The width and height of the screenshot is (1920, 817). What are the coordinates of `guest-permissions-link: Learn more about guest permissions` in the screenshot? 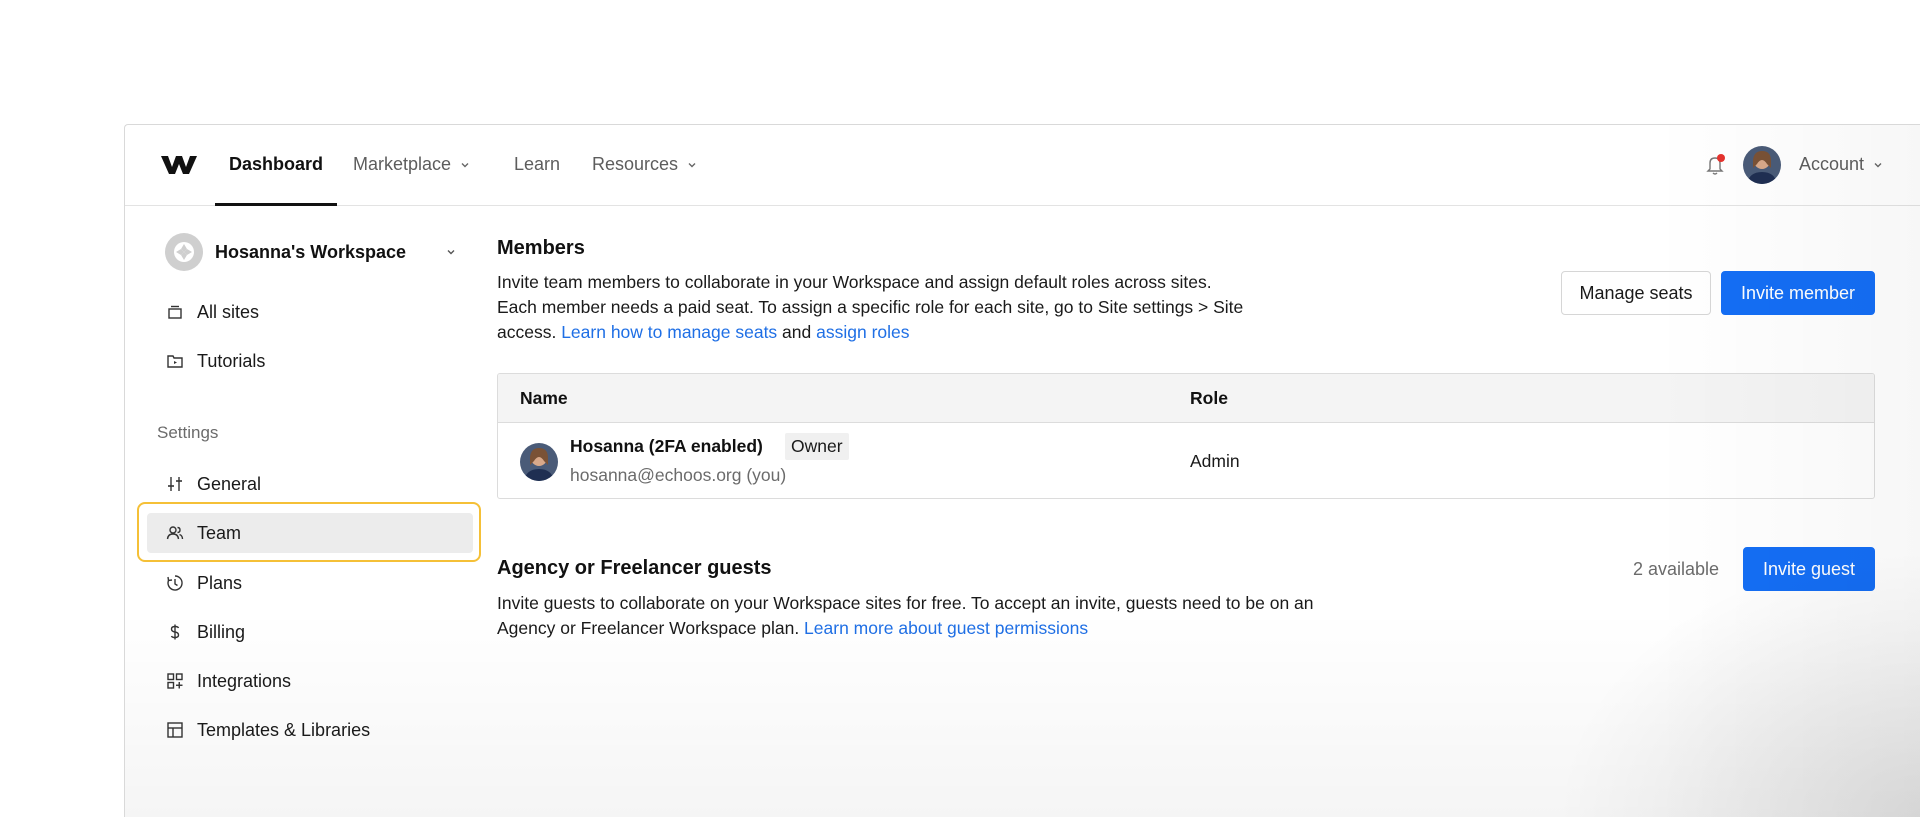 It's located at (946, 628).